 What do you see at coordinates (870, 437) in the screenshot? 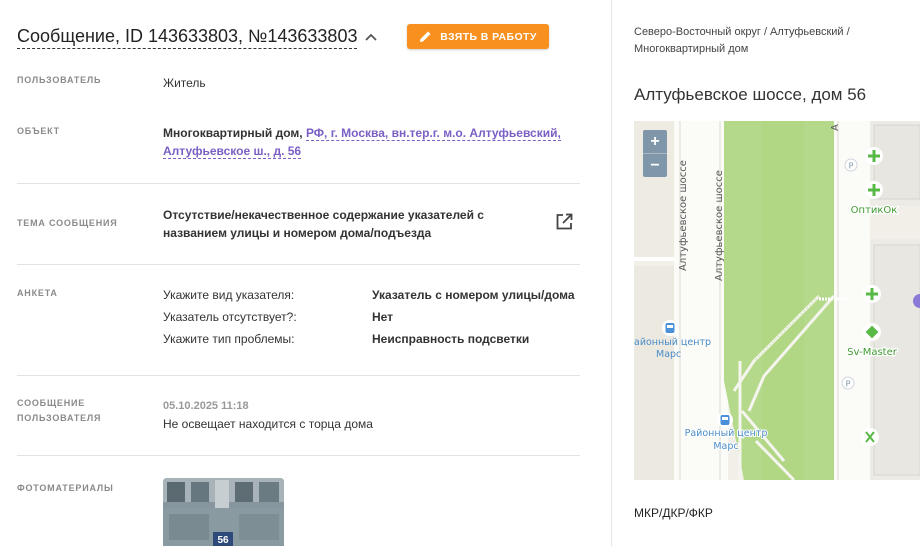
I see `scissors-icon` at bounding box center [870, 437].